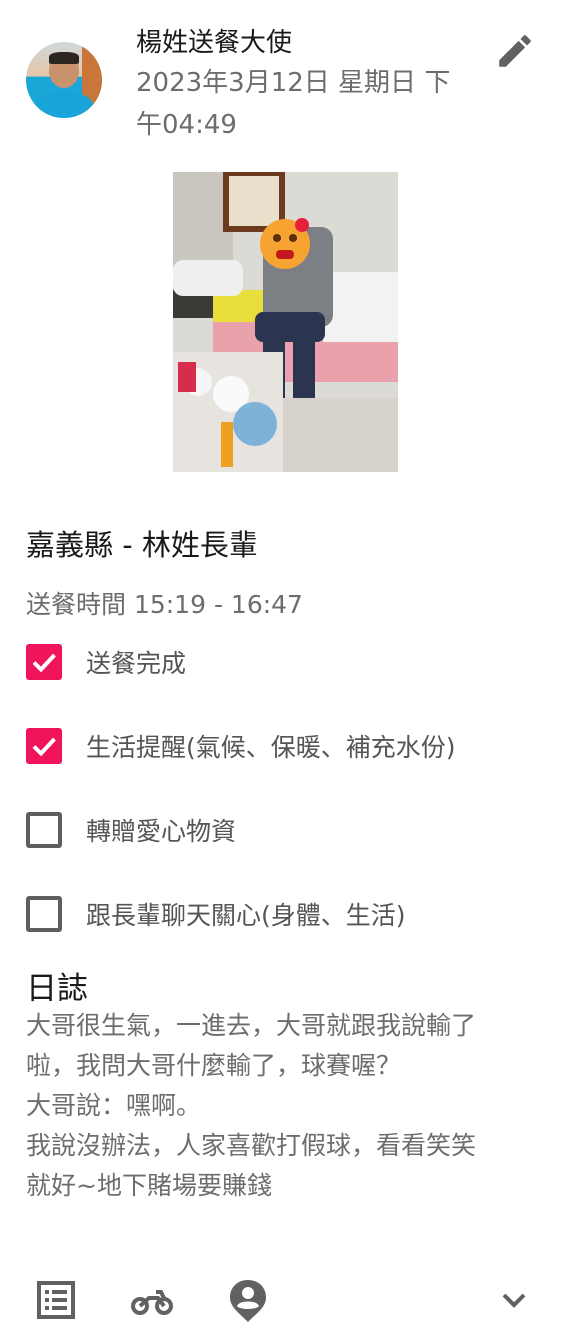  I want to click on avatar, so click(64, 80).